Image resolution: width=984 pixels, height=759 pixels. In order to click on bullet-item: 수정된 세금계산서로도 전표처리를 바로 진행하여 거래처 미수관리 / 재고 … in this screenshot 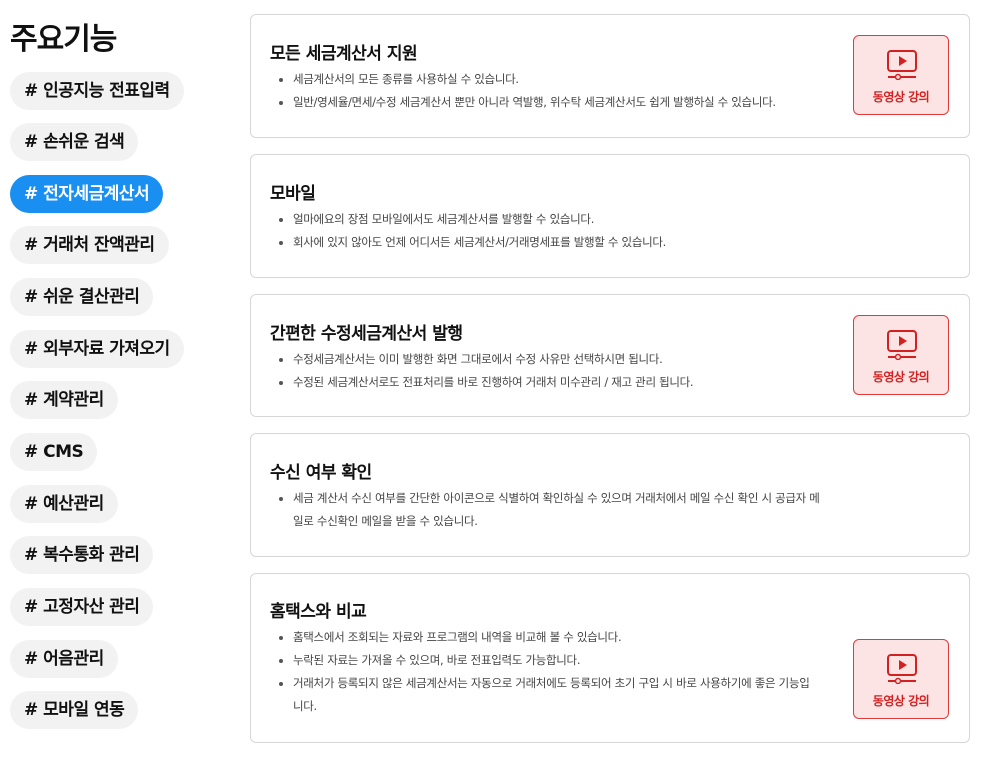, I will do `click(555, 382)`.